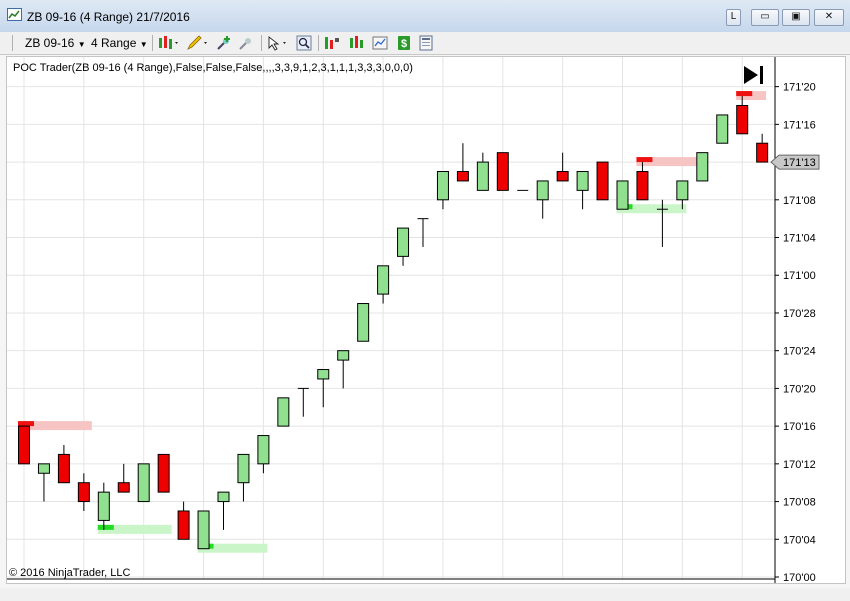  What do you see at coordinates (799, 125) in the screenshot?
I see `y-axis-label: 171'16` at bounding box center [799, 125].